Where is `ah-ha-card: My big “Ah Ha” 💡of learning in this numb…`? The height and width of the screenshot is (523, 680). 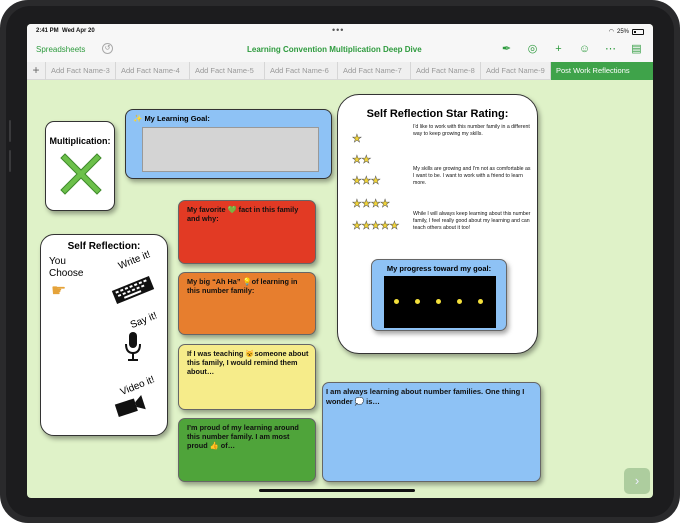 ah-ha-card: My big “Ah Ha” 💡of learning in this numb… is located at coordinates (247, 303).